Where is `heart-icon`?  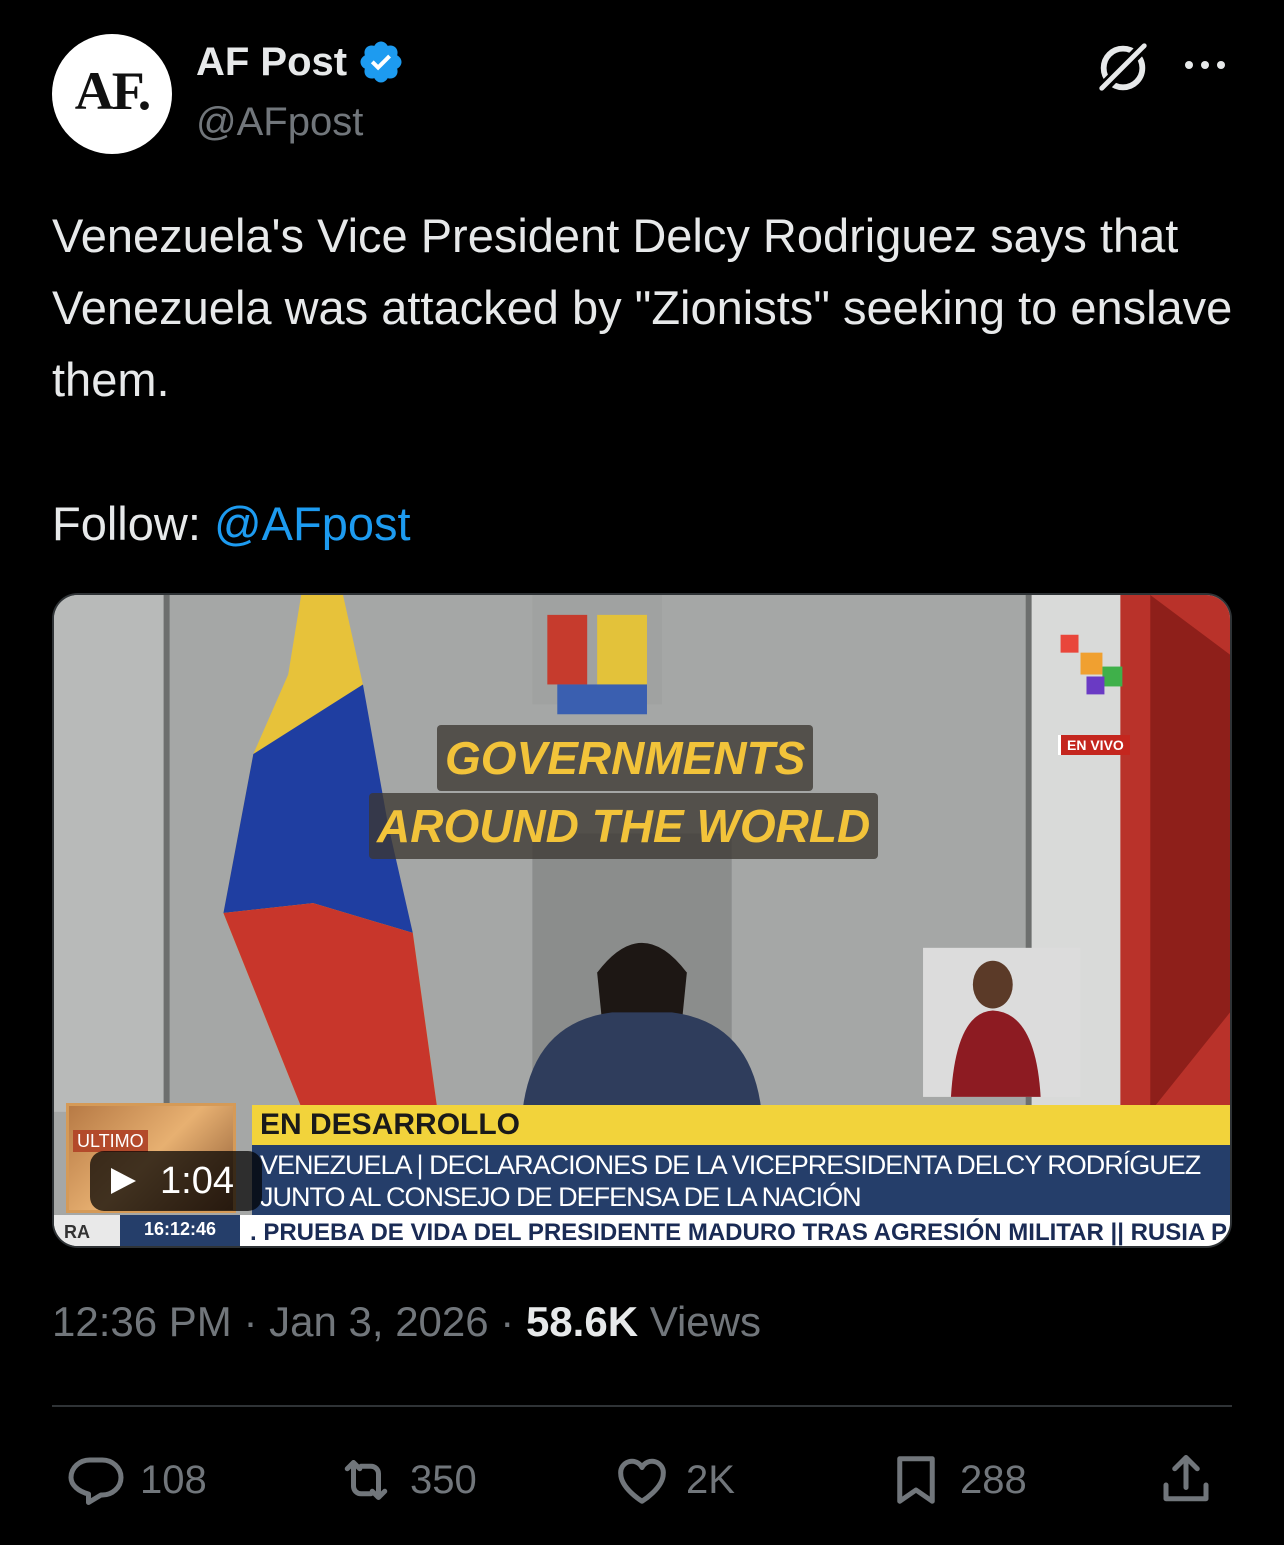
heart-icon is located at coordinates (642, 1481).